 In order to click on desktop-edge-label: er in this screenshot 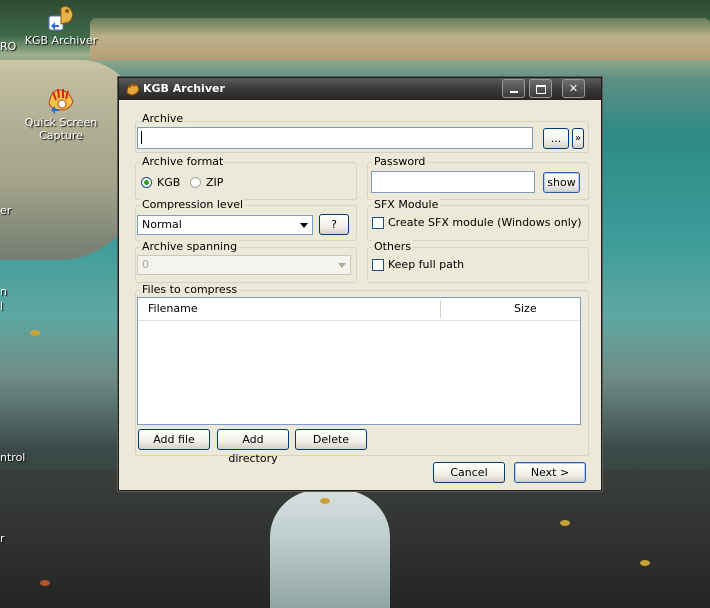, I will do `click(6, 210)`.